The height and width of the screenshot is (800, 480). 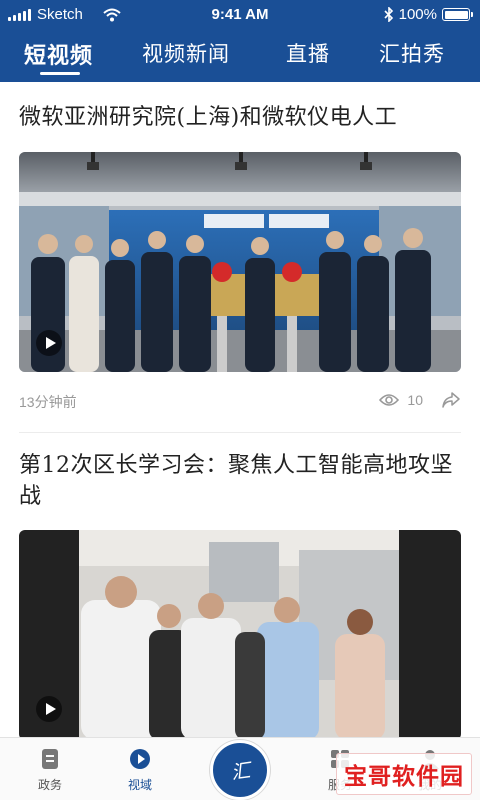 I want to click on active-tab-indicator, so click(x=60, y=73).